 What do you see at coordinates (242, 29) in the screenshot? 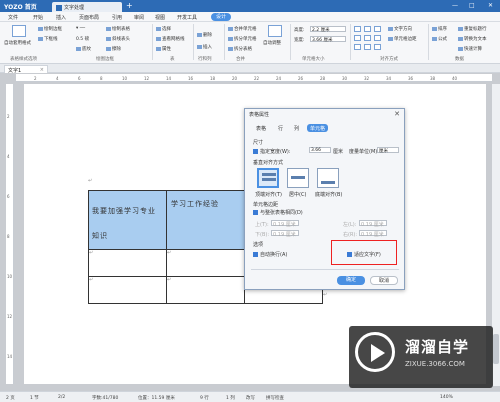
I see `merge-cells-button: 合并单元格` at bounding box center [242, 29].